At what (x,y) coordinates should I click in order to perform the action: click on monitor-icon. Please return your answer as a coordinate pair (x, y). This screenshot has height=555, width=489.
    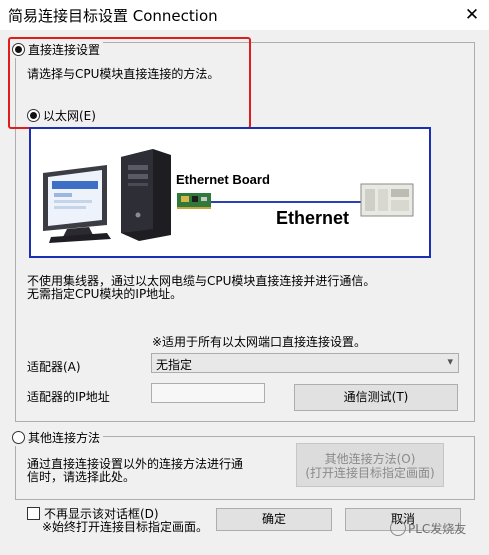
    Looking at the image, I should click on (77, 204).